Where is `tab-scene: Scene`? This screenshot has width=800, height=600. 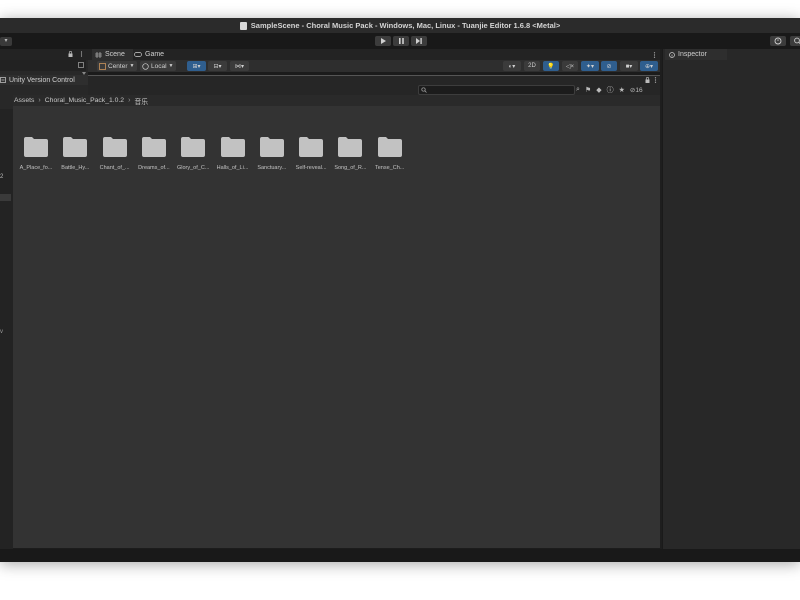 tab-scene: Scene is located at coordinates (112, 54).